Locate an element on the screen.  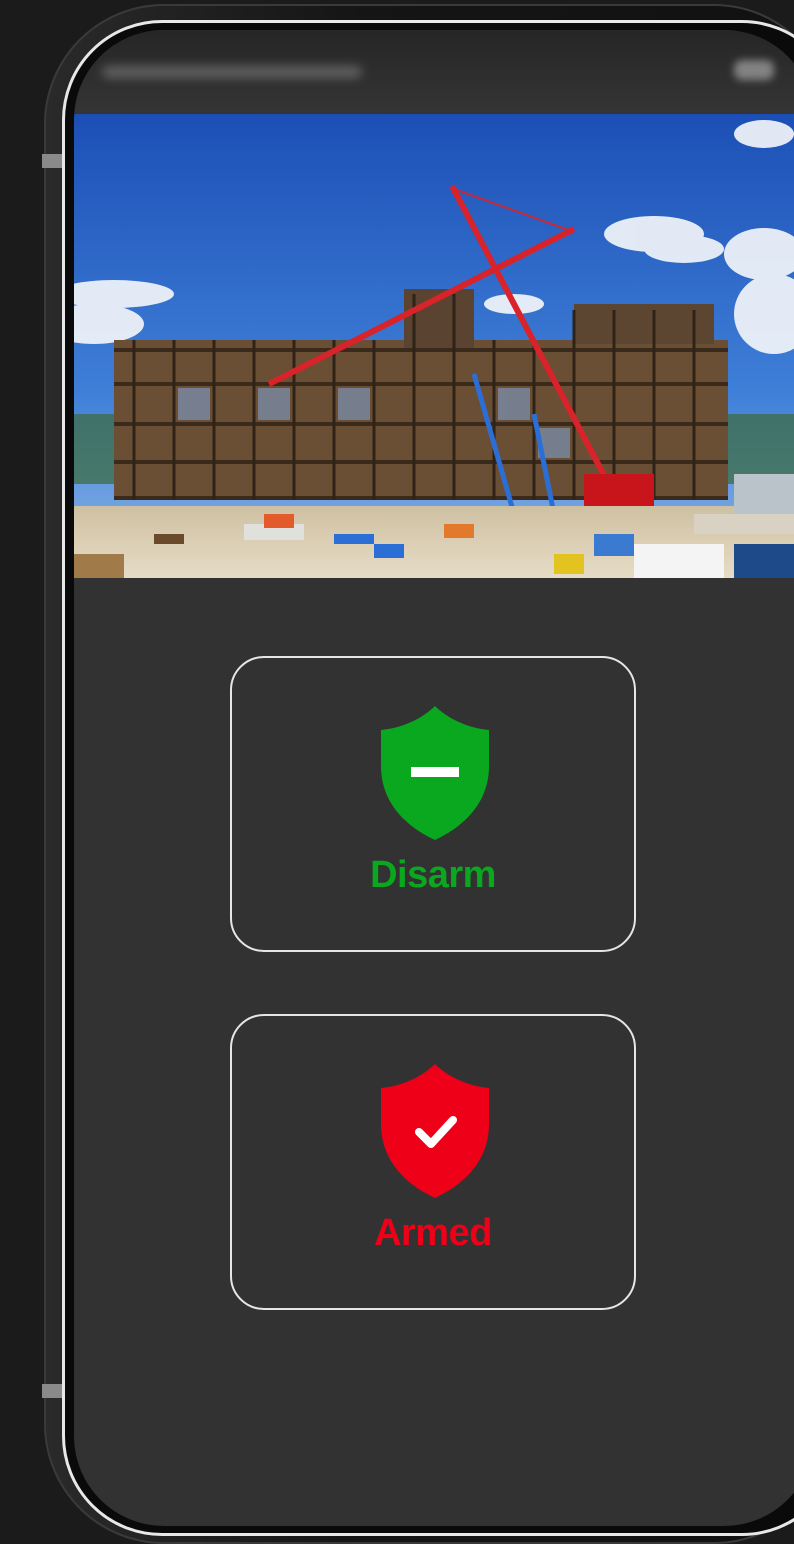
side-button-bottom is located at coordinates (52, 1391).